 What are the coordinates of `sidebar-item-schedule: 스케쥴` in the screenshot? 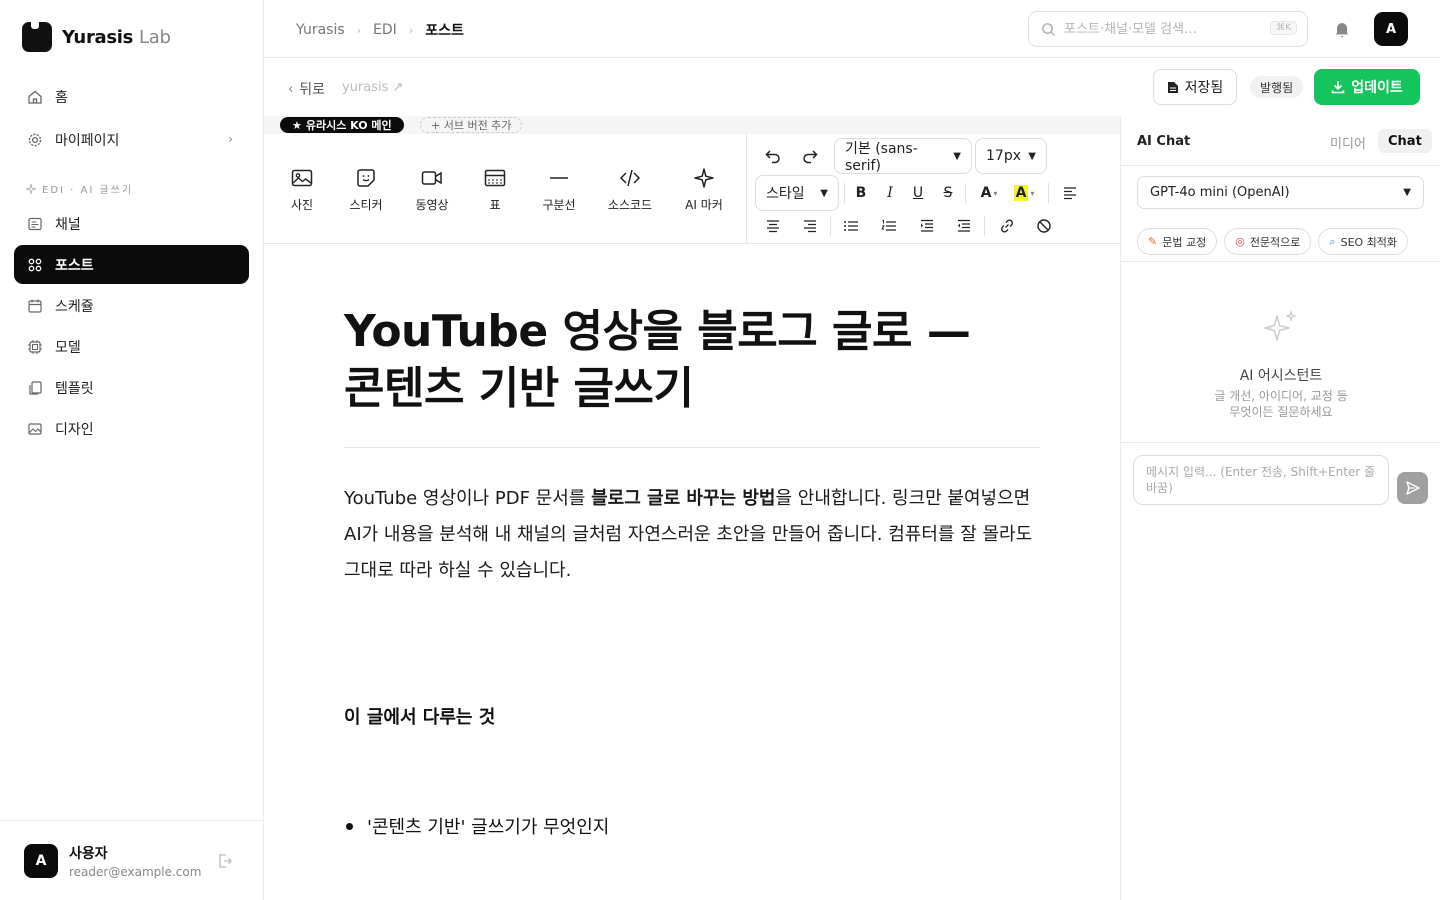 It's located at (131, 305).